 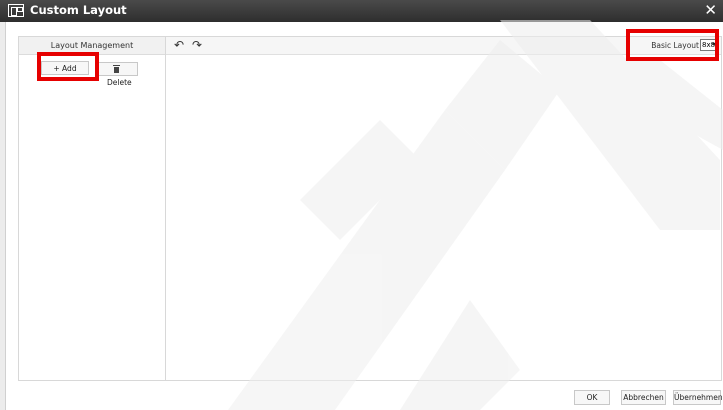 I want to click on delete-label: Delete, so click(x=119, y=82).